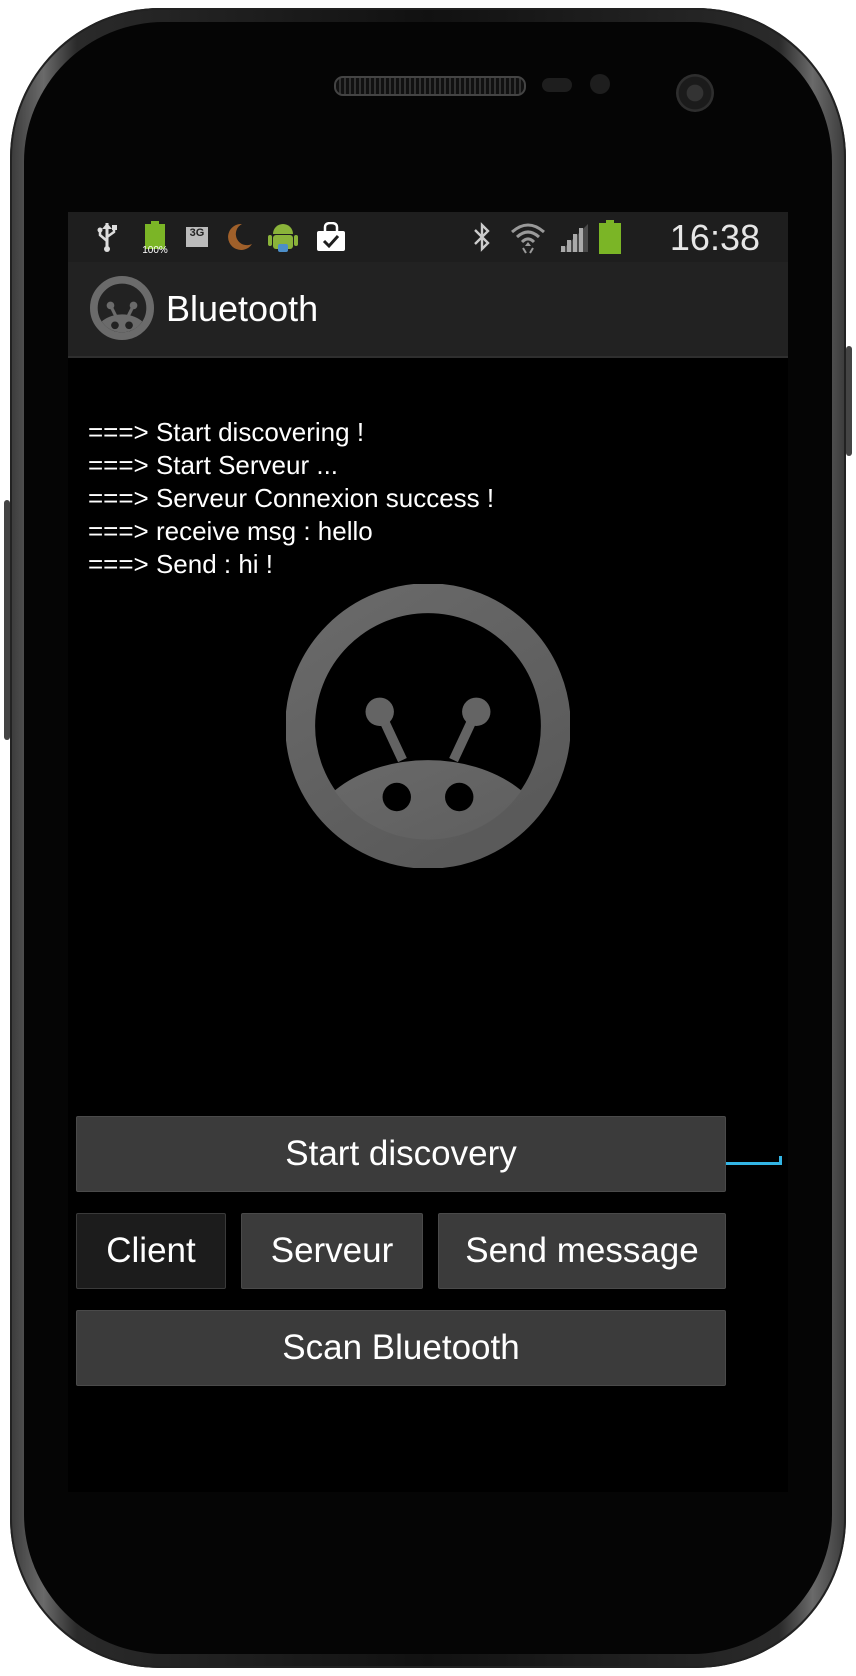  I want to click on battery-full-icon: 100%, so click(155, 238).